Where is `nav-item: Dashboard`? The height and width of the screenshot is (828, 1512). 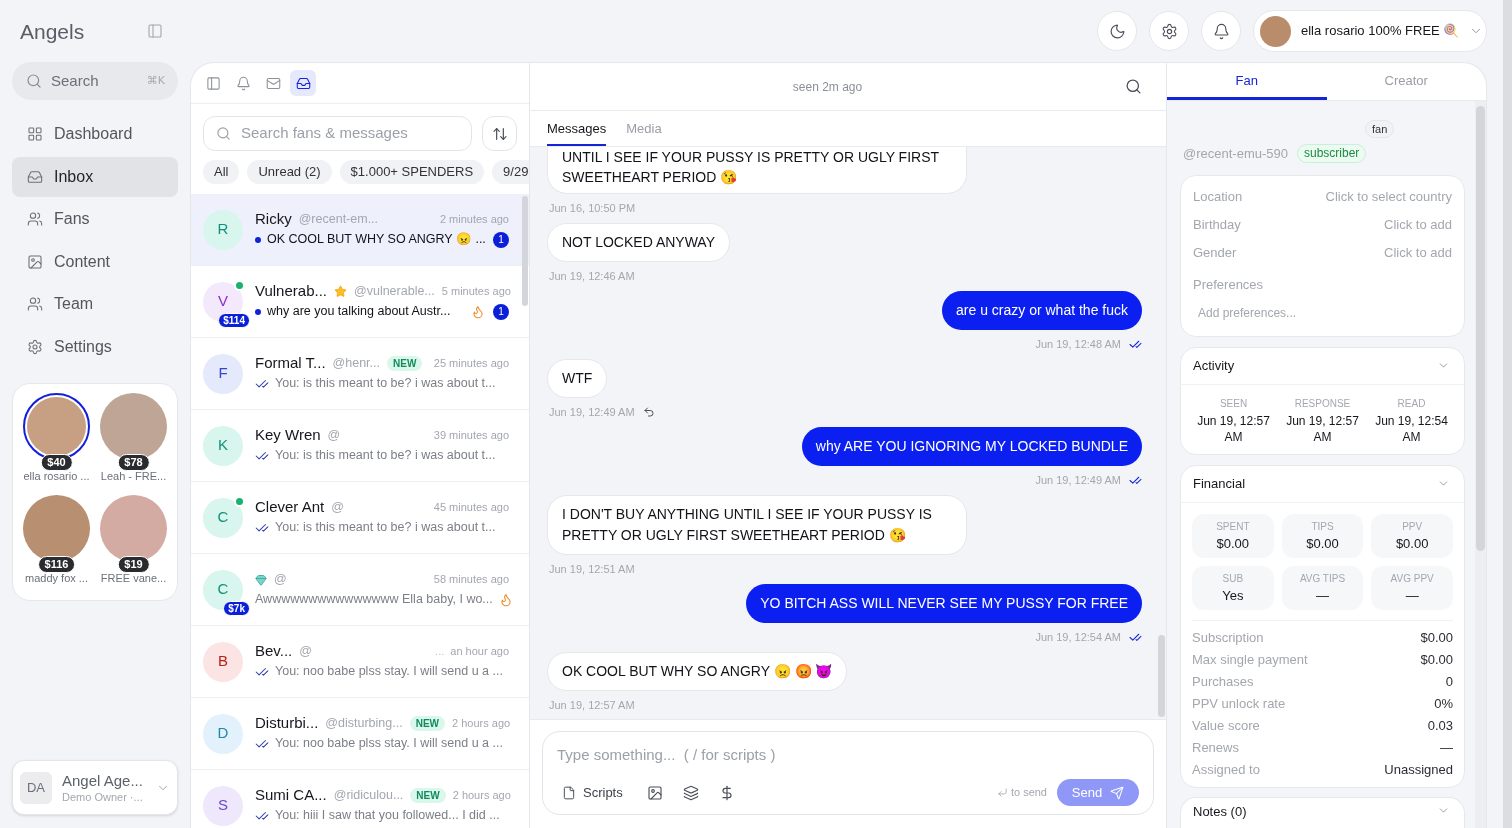 nav-item: Dashboard is located at coordinates (95, 134).